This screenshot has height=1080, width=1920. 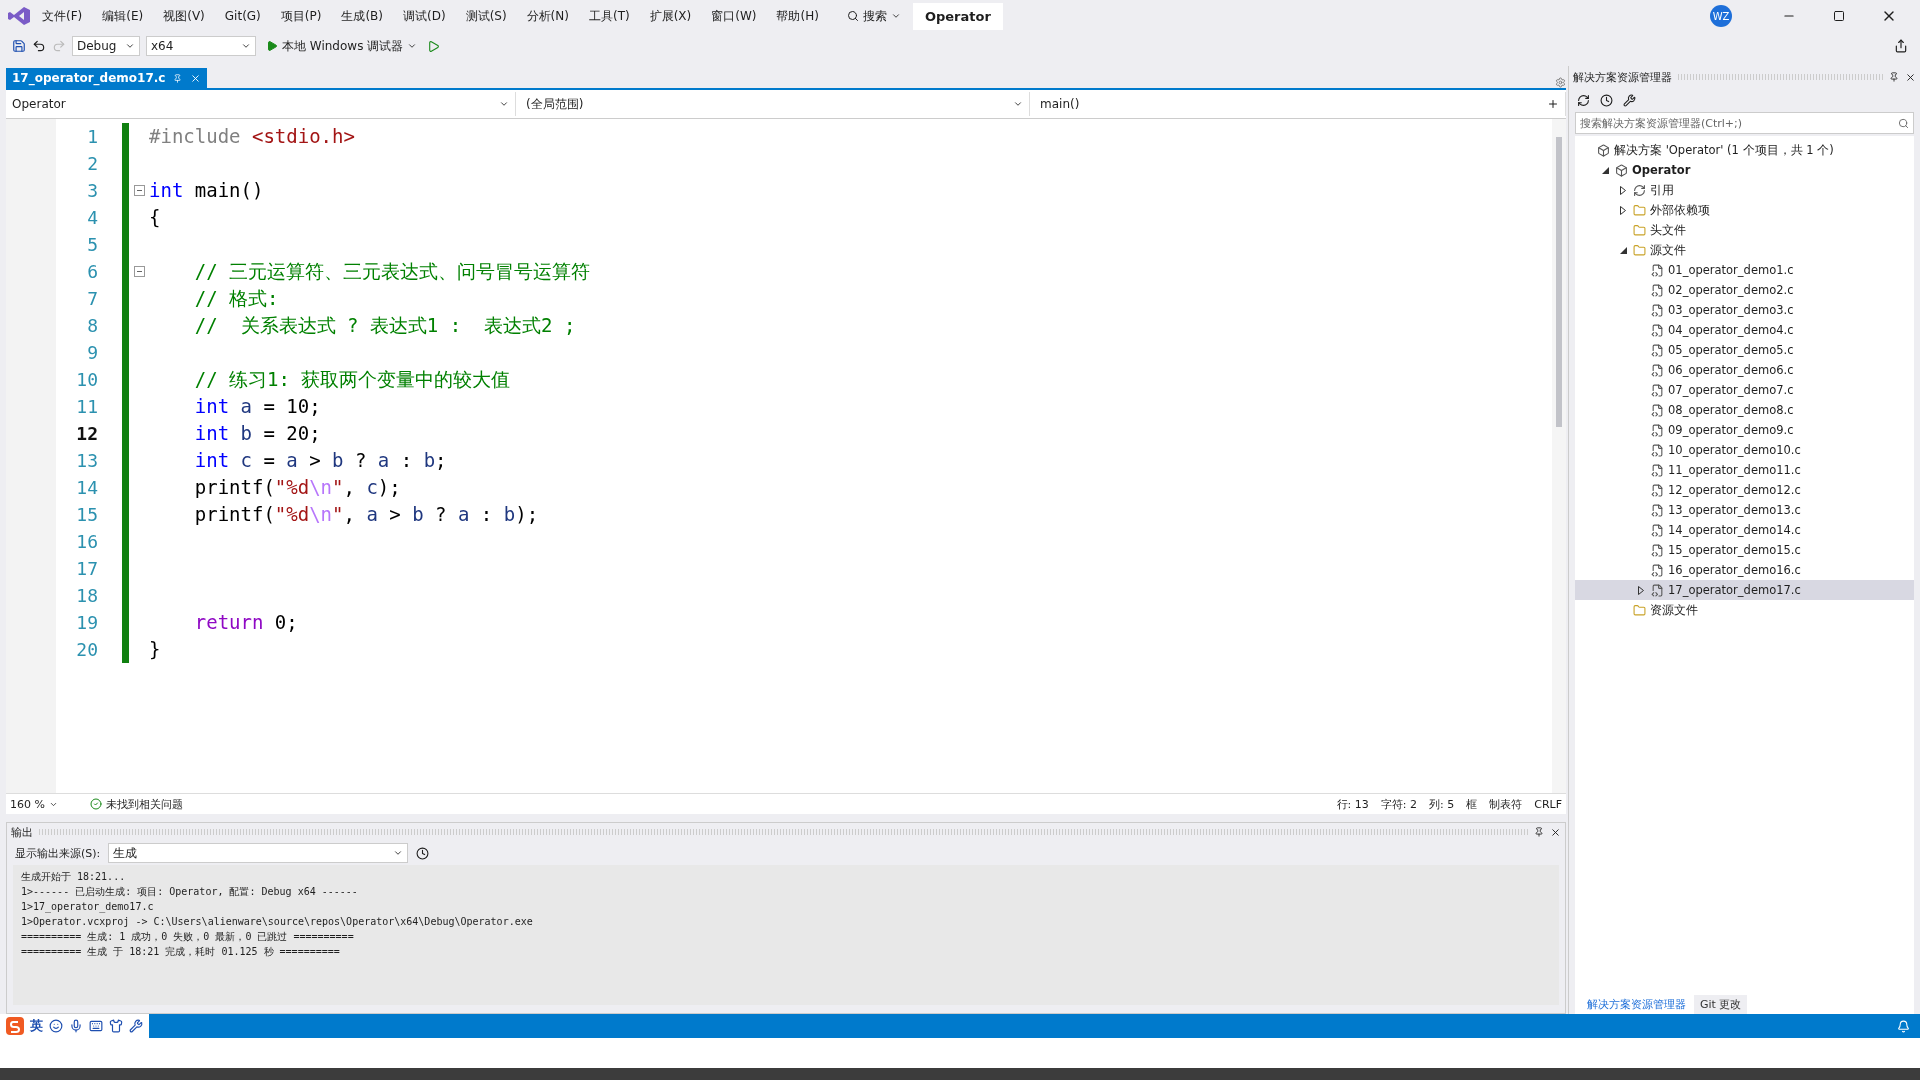 I want to click on undo-icon, so click(x=39, y=46).